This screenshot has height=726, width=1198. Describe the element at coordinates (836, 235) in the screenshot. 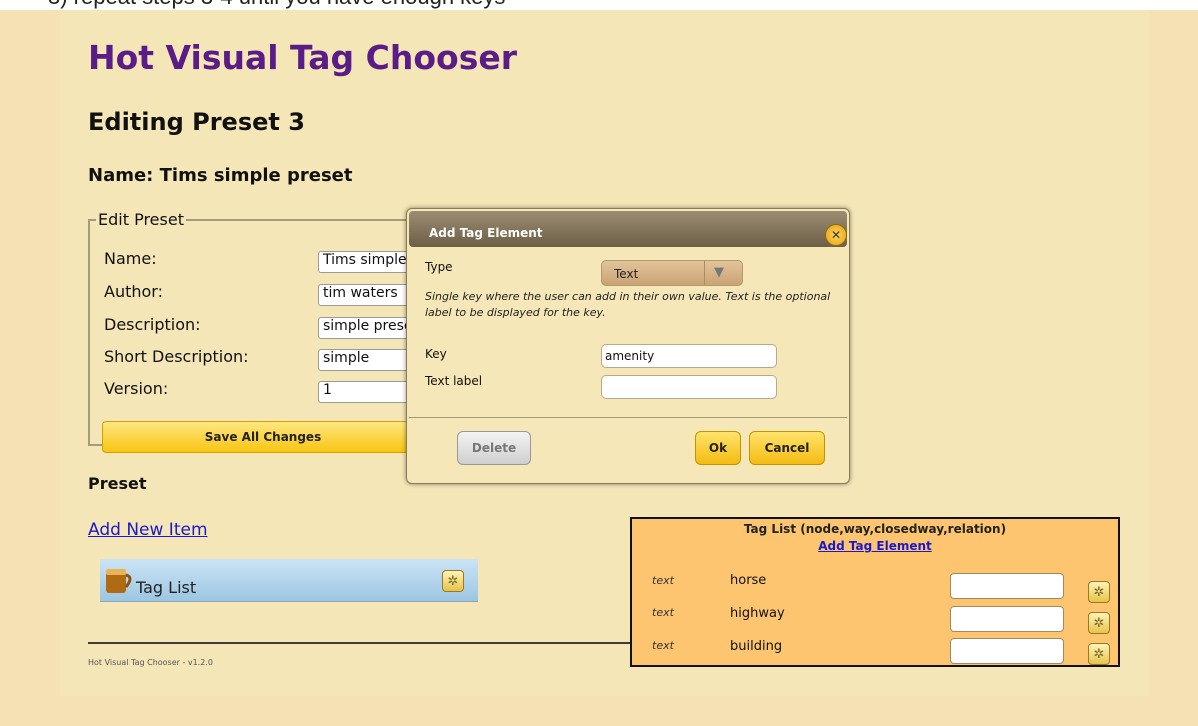

I see `close-icon: ✕` at that location.